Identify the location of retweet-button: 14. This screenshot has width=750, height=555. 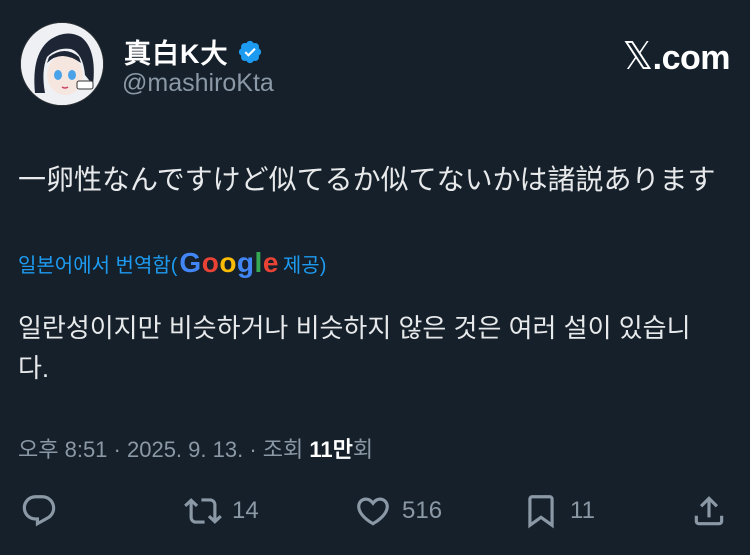
(221, 511).